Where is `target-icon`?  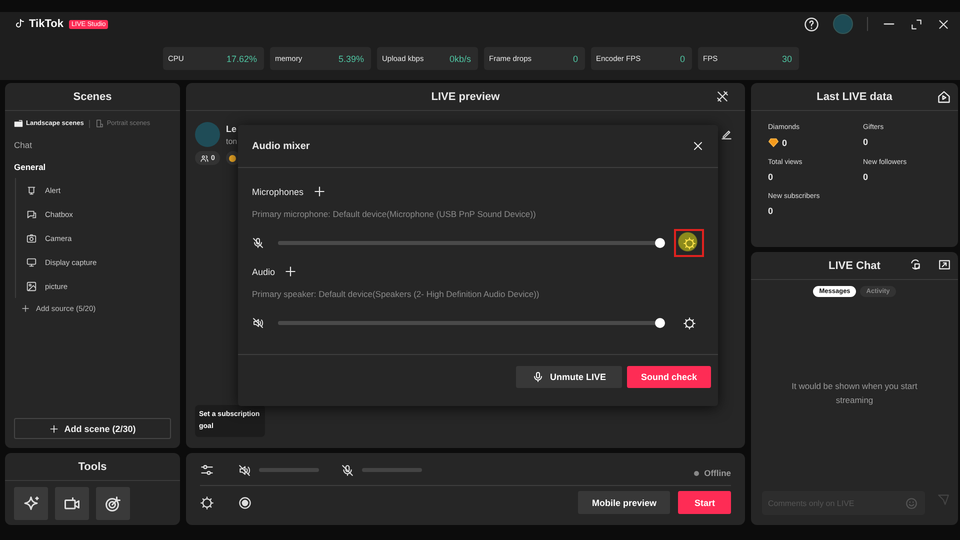
target-icon is located at coordinates (113, 503).